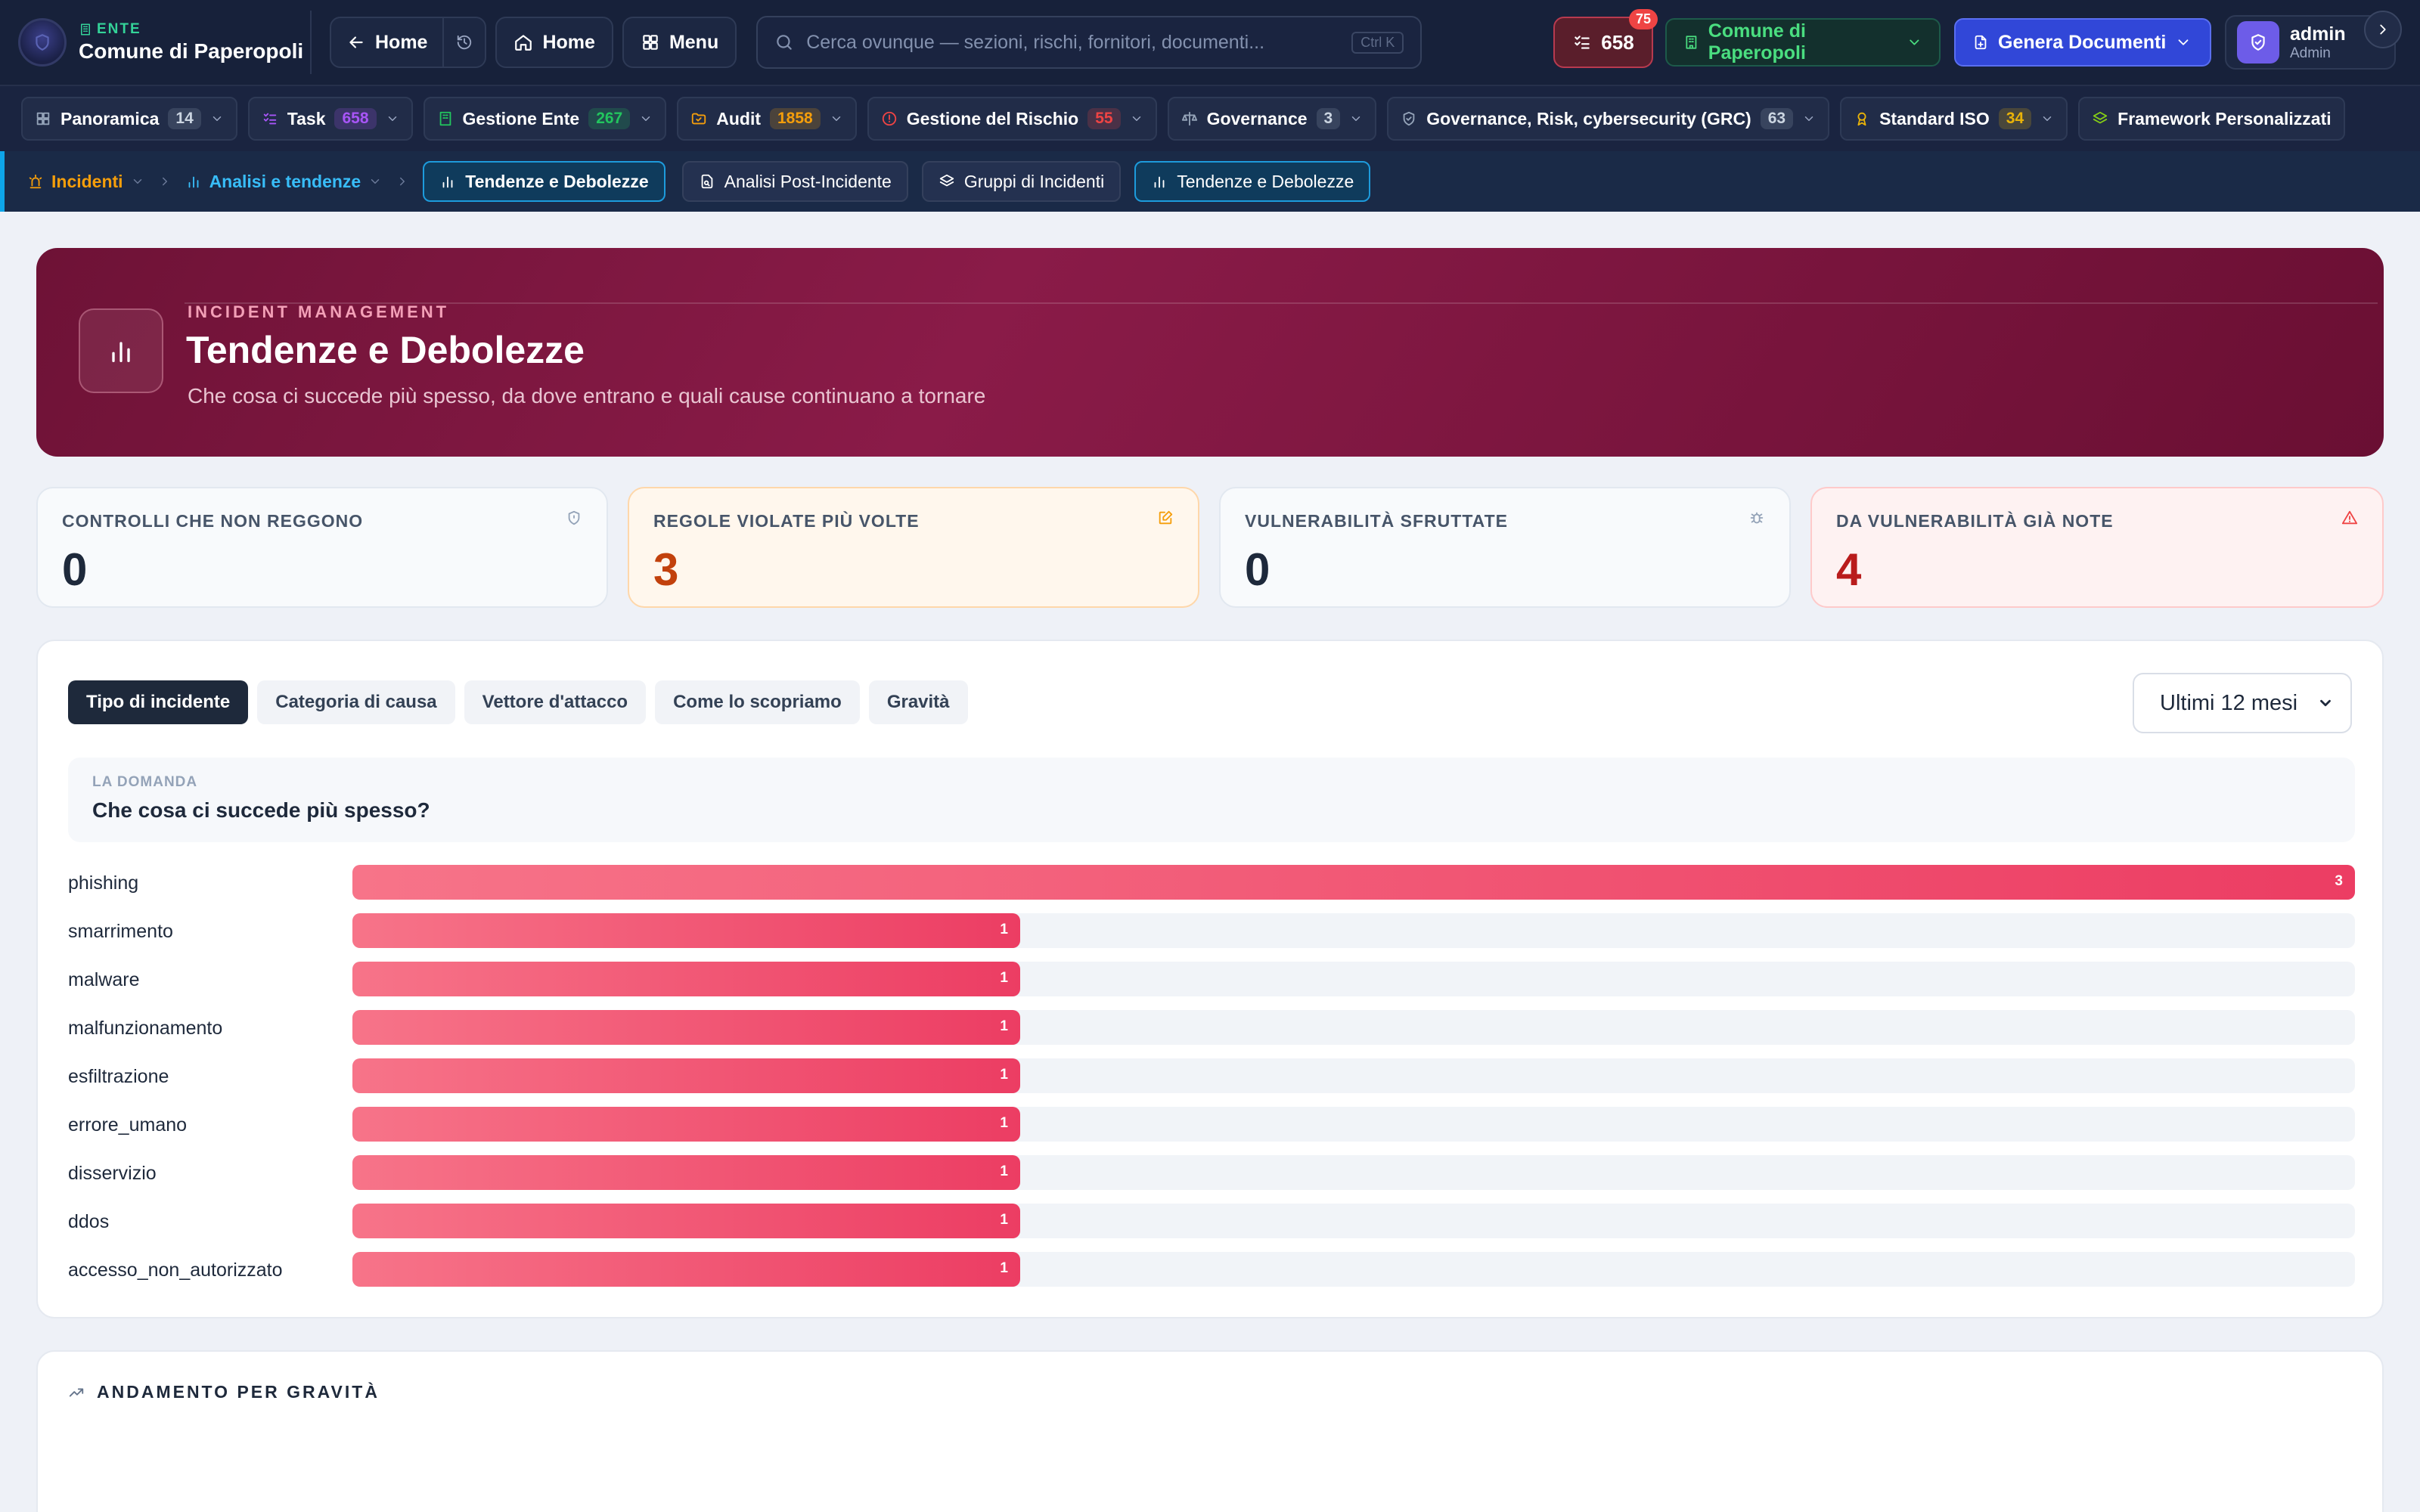 The image size is (2420, 1512). Describe the element at coordinates (1777, 118) in the screenshot. I see `module-count: 63` at that location.